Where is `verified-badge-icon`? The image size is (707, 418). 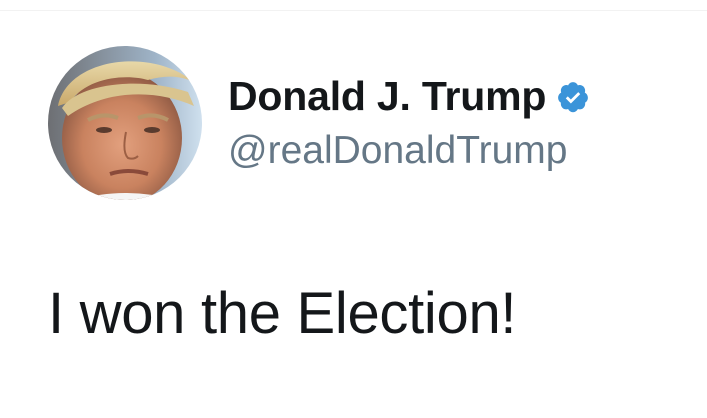 verified-badge-icon is located at coordinates (573, 97).